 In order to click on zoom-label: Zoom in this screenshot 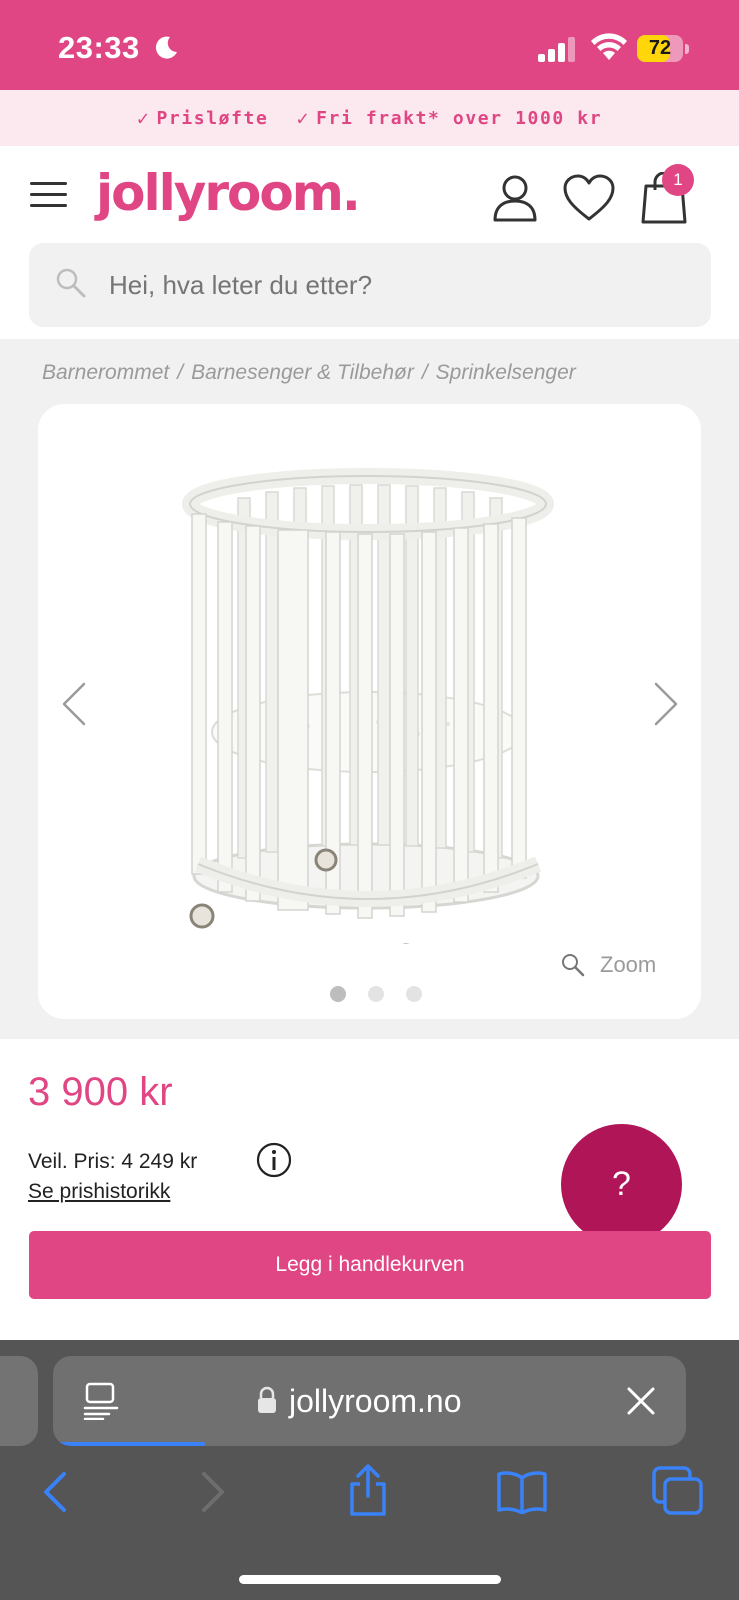, I will do `click(628, 964)`.